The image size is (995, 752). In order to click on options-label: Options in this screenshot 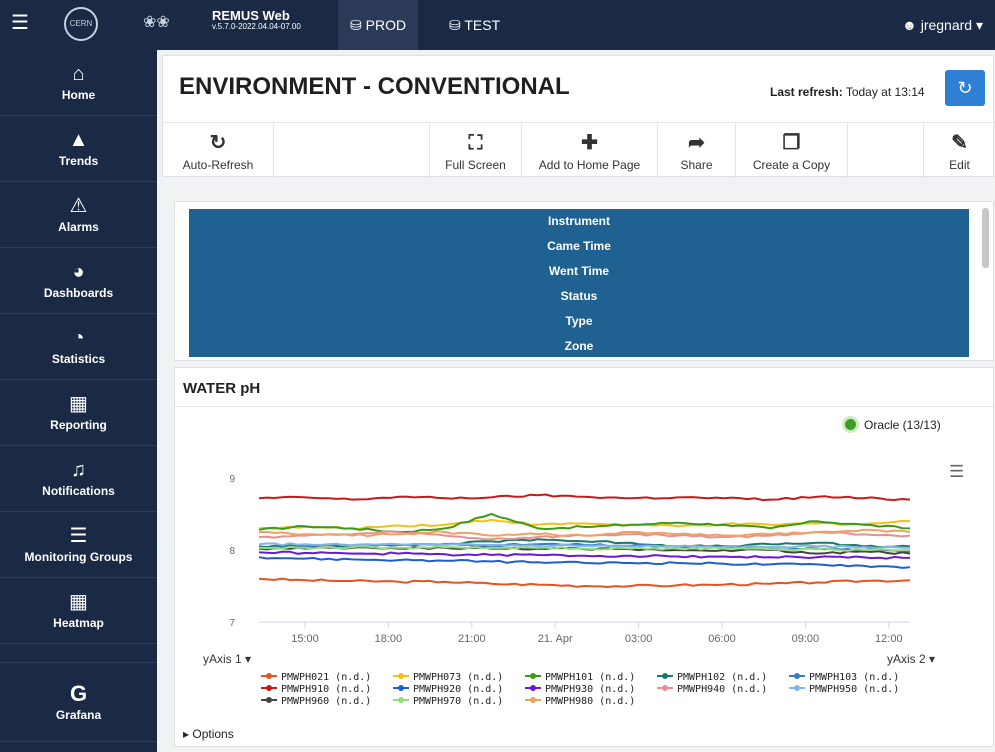, I will do `click(213, 734)`.